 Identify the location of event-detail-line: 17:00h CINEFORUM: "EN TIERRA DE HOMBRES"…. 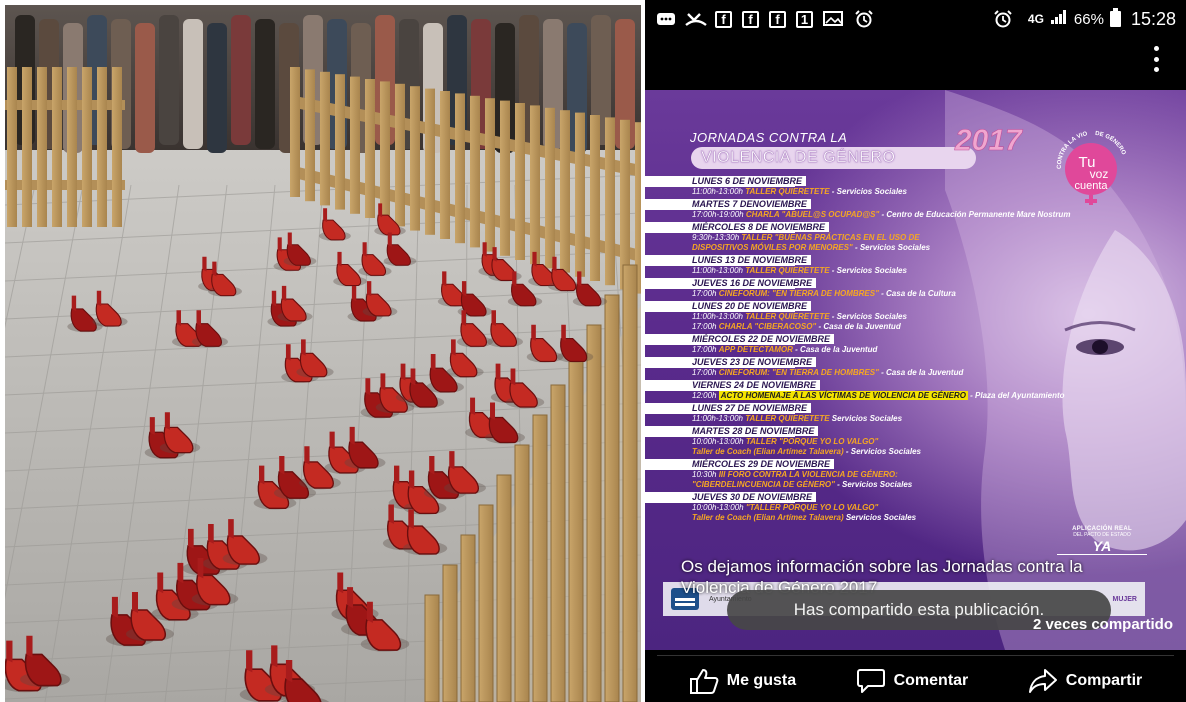
(915, 294).